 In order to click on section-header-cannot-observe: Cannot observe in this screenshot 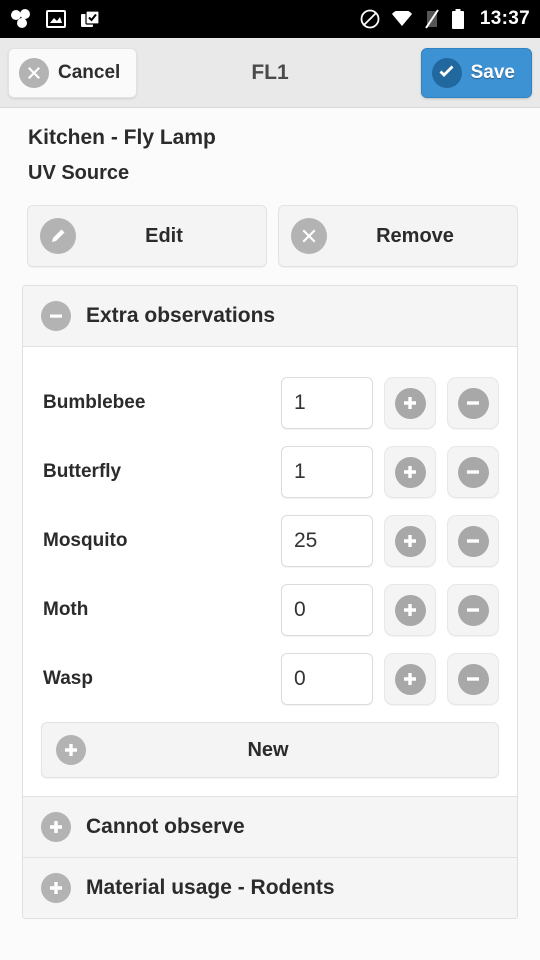, I will do `click(270, 827)`.